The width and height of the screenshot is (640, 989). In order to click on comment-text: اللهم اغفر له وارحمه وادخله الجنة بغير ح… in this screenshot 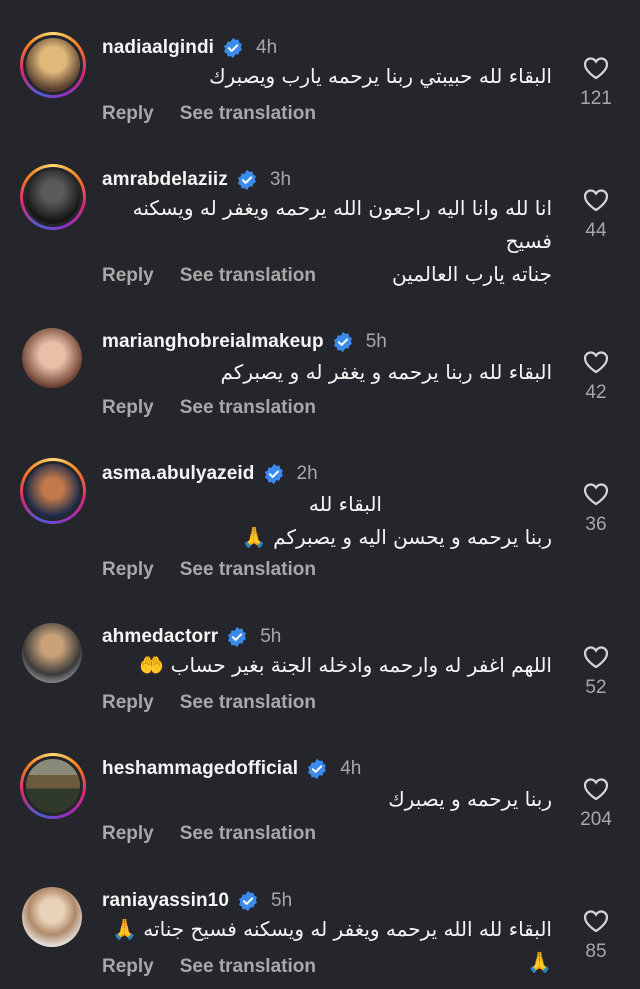, I will do `click(322, 665)`.